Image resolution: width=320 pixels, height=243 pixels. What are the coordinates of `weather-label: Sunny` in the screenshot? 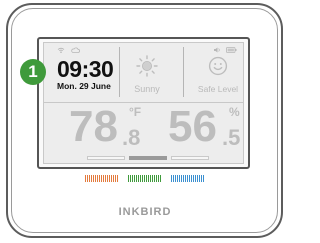 It's located at (147, 89).